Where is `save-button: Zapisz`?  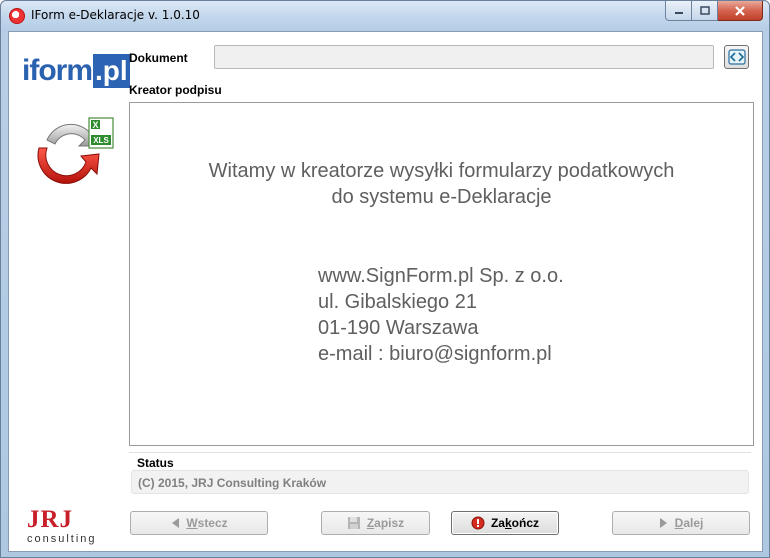
save-button: Zapisz is located at coordinates (375, 523).